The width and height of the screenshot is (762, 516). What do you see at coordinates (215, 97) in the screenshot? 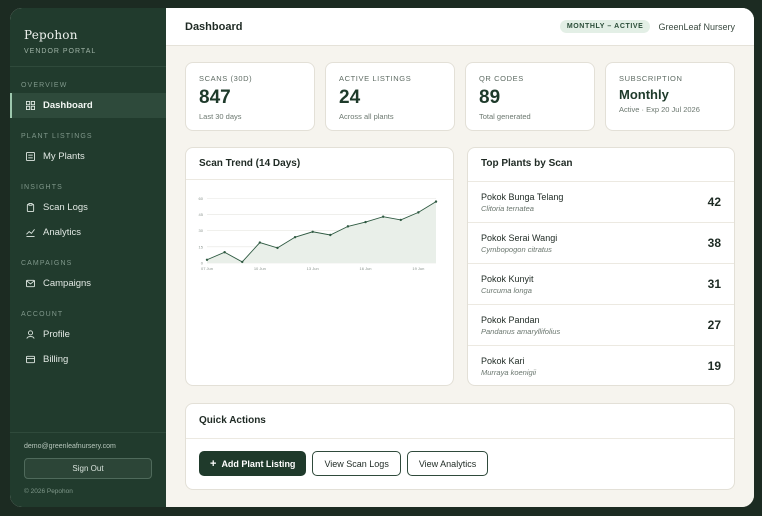
I see `stat-value: 847` at bounding box center [215, 97].